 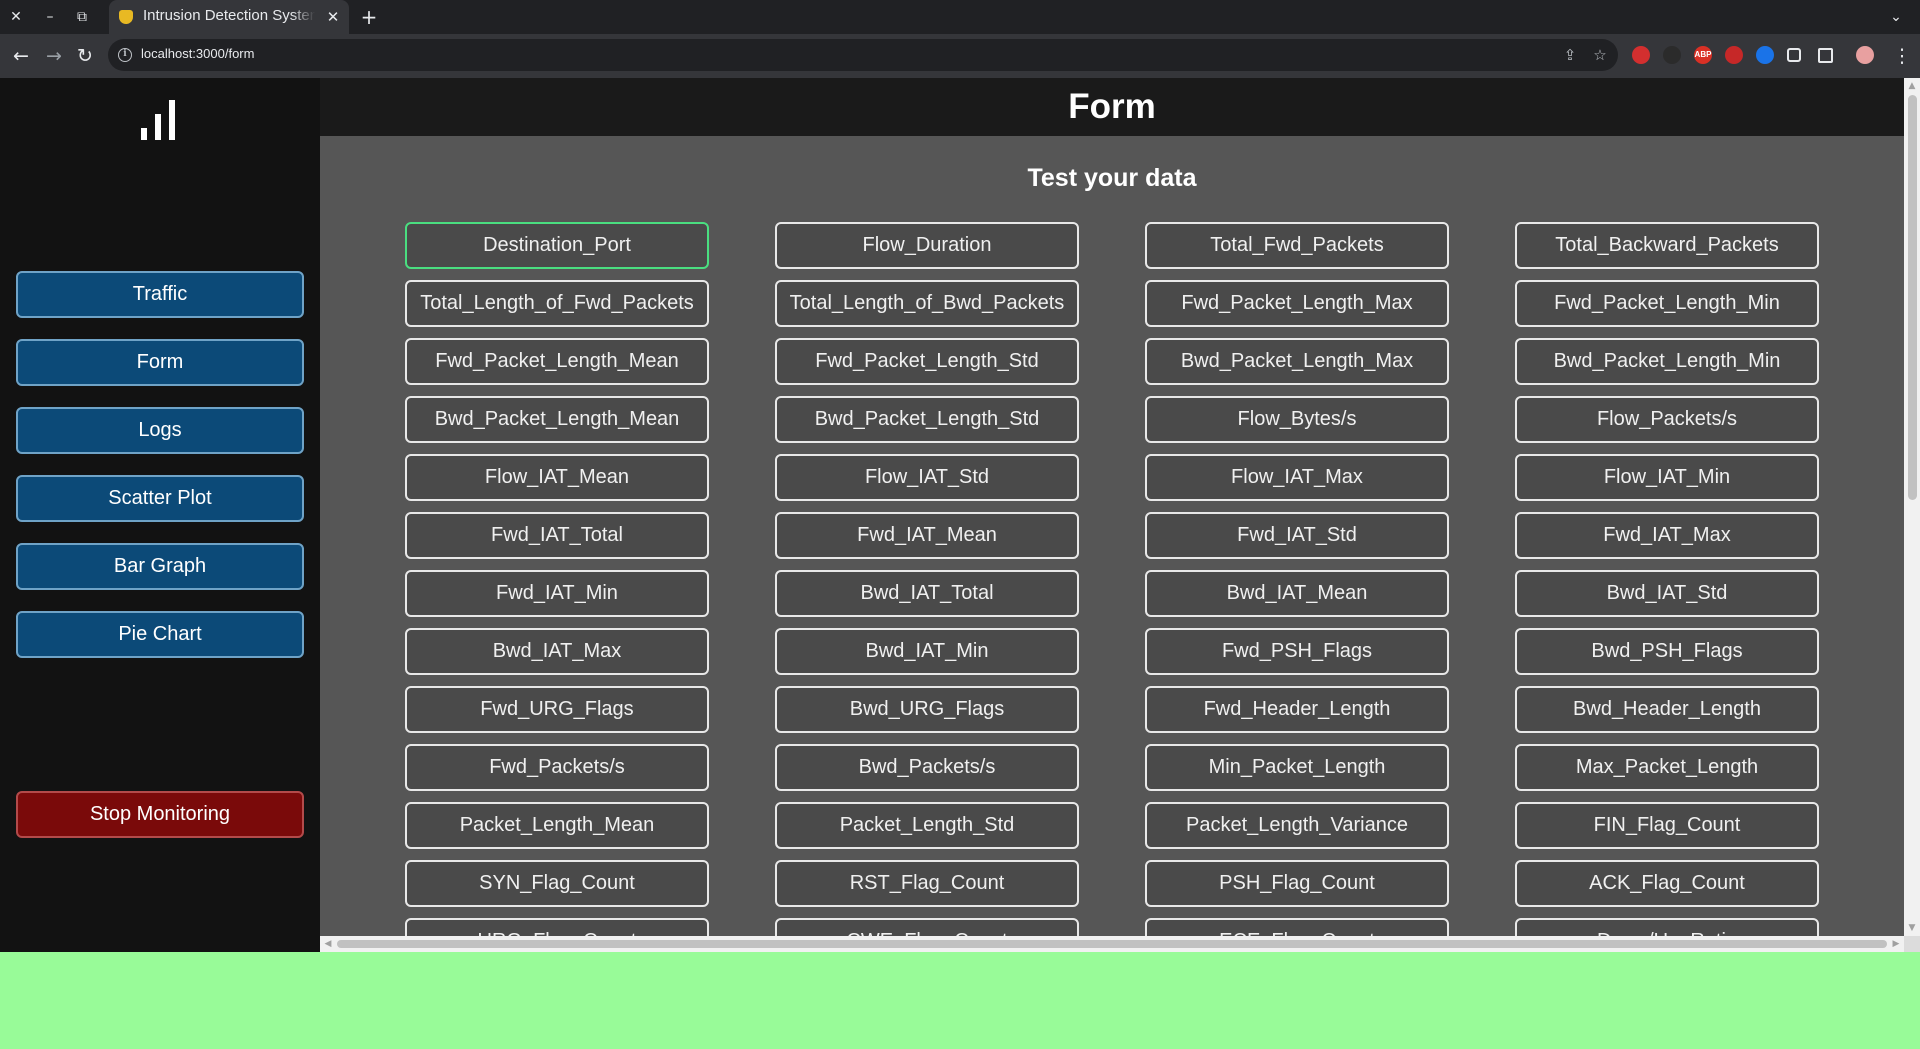 I want to click on page-title: Form, so click(x=1112, y=107).